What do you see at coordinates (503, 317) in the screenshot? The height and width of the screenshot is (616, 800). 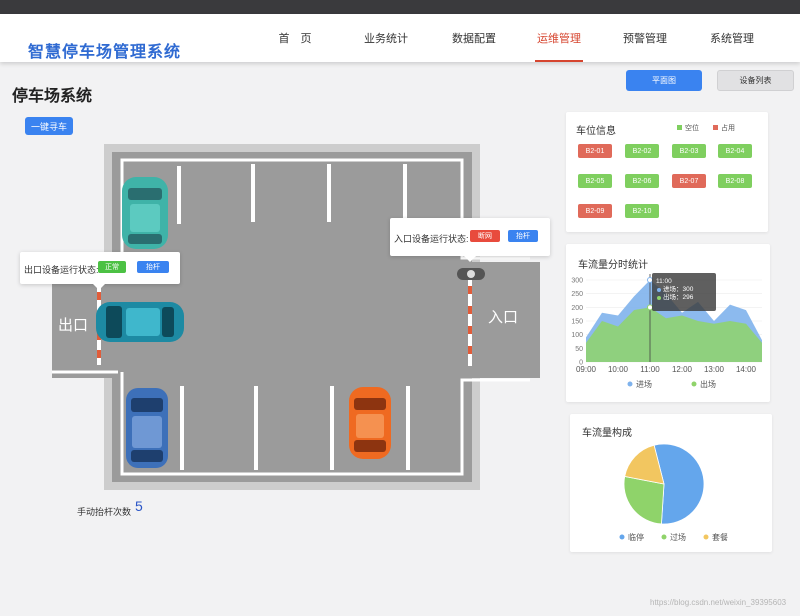 I see `entry-label: 入口` at bounding box center [503, 317].